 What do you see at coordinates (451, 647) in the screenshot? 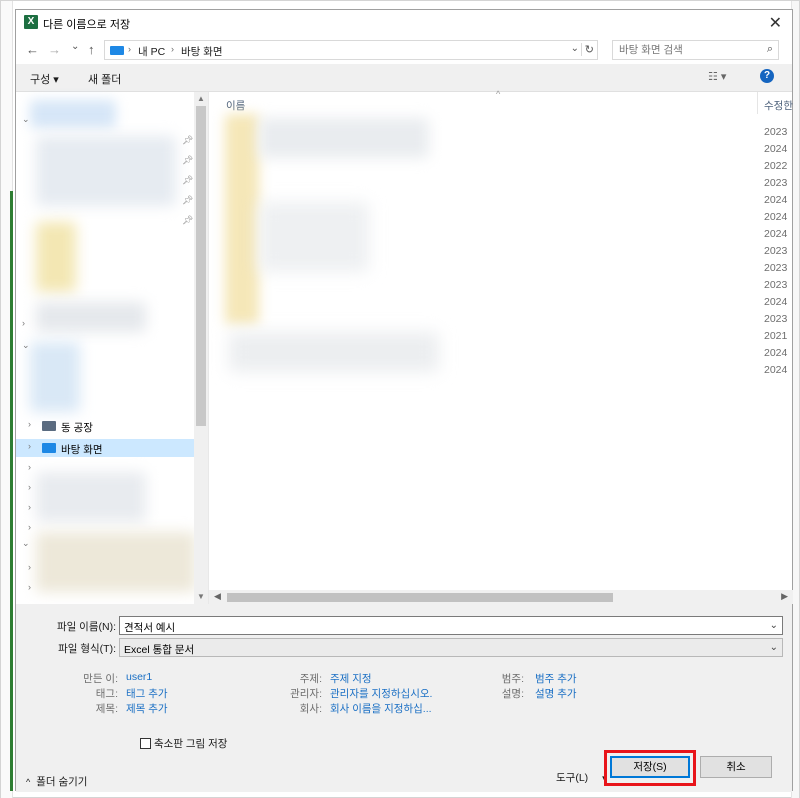
I see `filetype-select: Excel 통합 문서 ⌄` at bounding box center [451, 647].